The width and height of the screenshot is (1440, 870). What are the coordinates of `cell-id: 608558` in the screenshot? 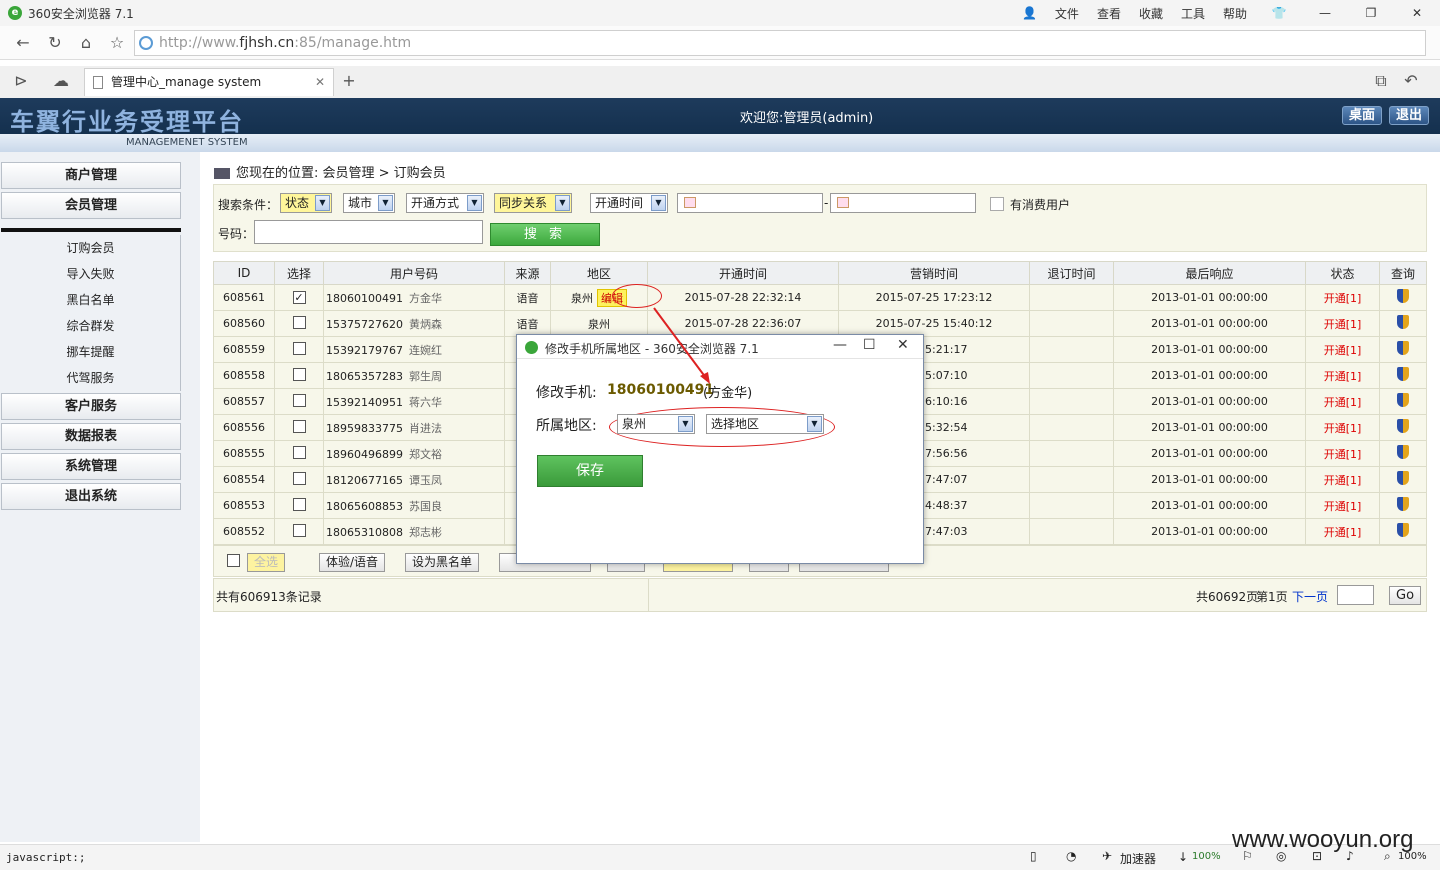 It's located at (244, 375).